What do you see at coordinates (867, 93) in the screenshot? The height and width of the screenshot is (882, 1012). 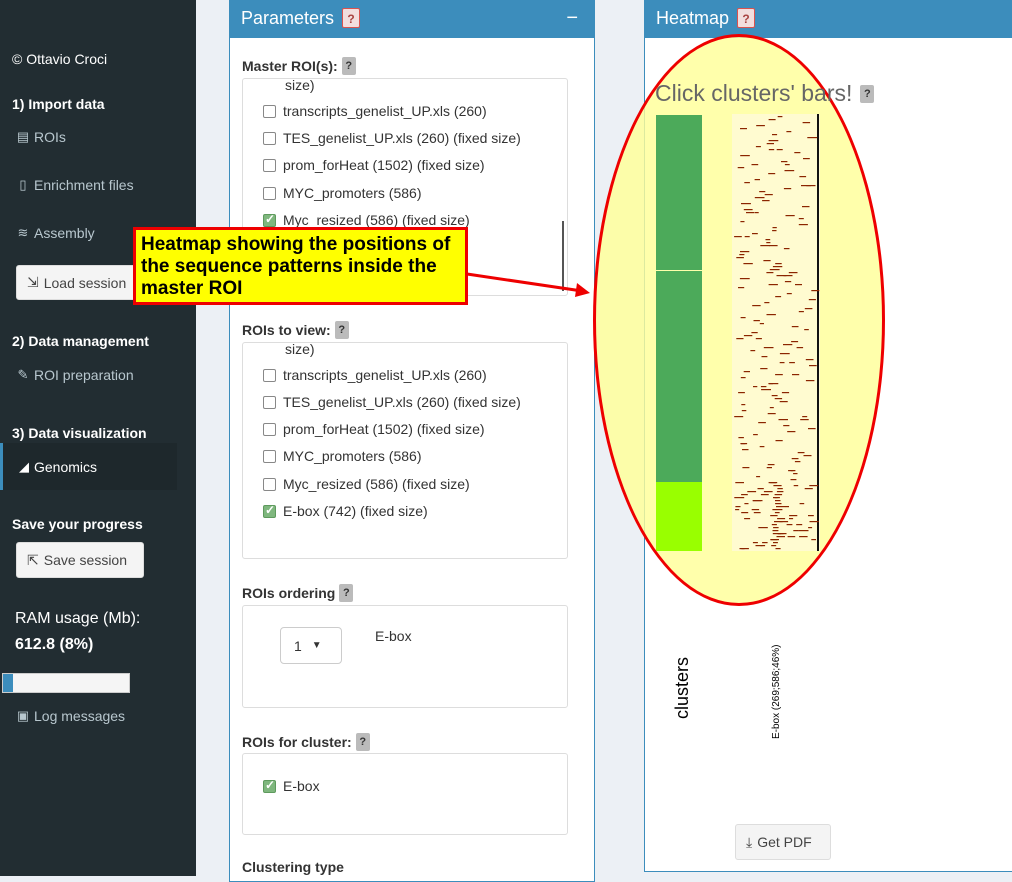 I see `heatmap-hint-help-icon: ?` at bounding box center [867, 93].